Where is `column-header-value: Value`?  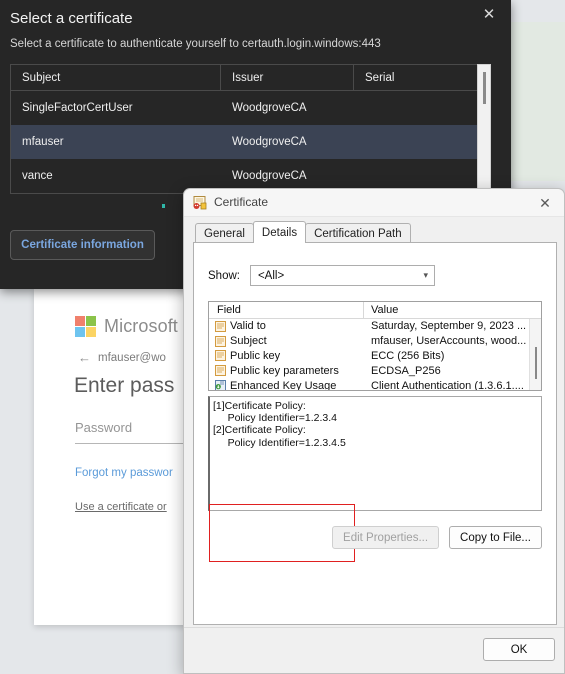
column-header-value: Value is located at coordinates (381, 310).